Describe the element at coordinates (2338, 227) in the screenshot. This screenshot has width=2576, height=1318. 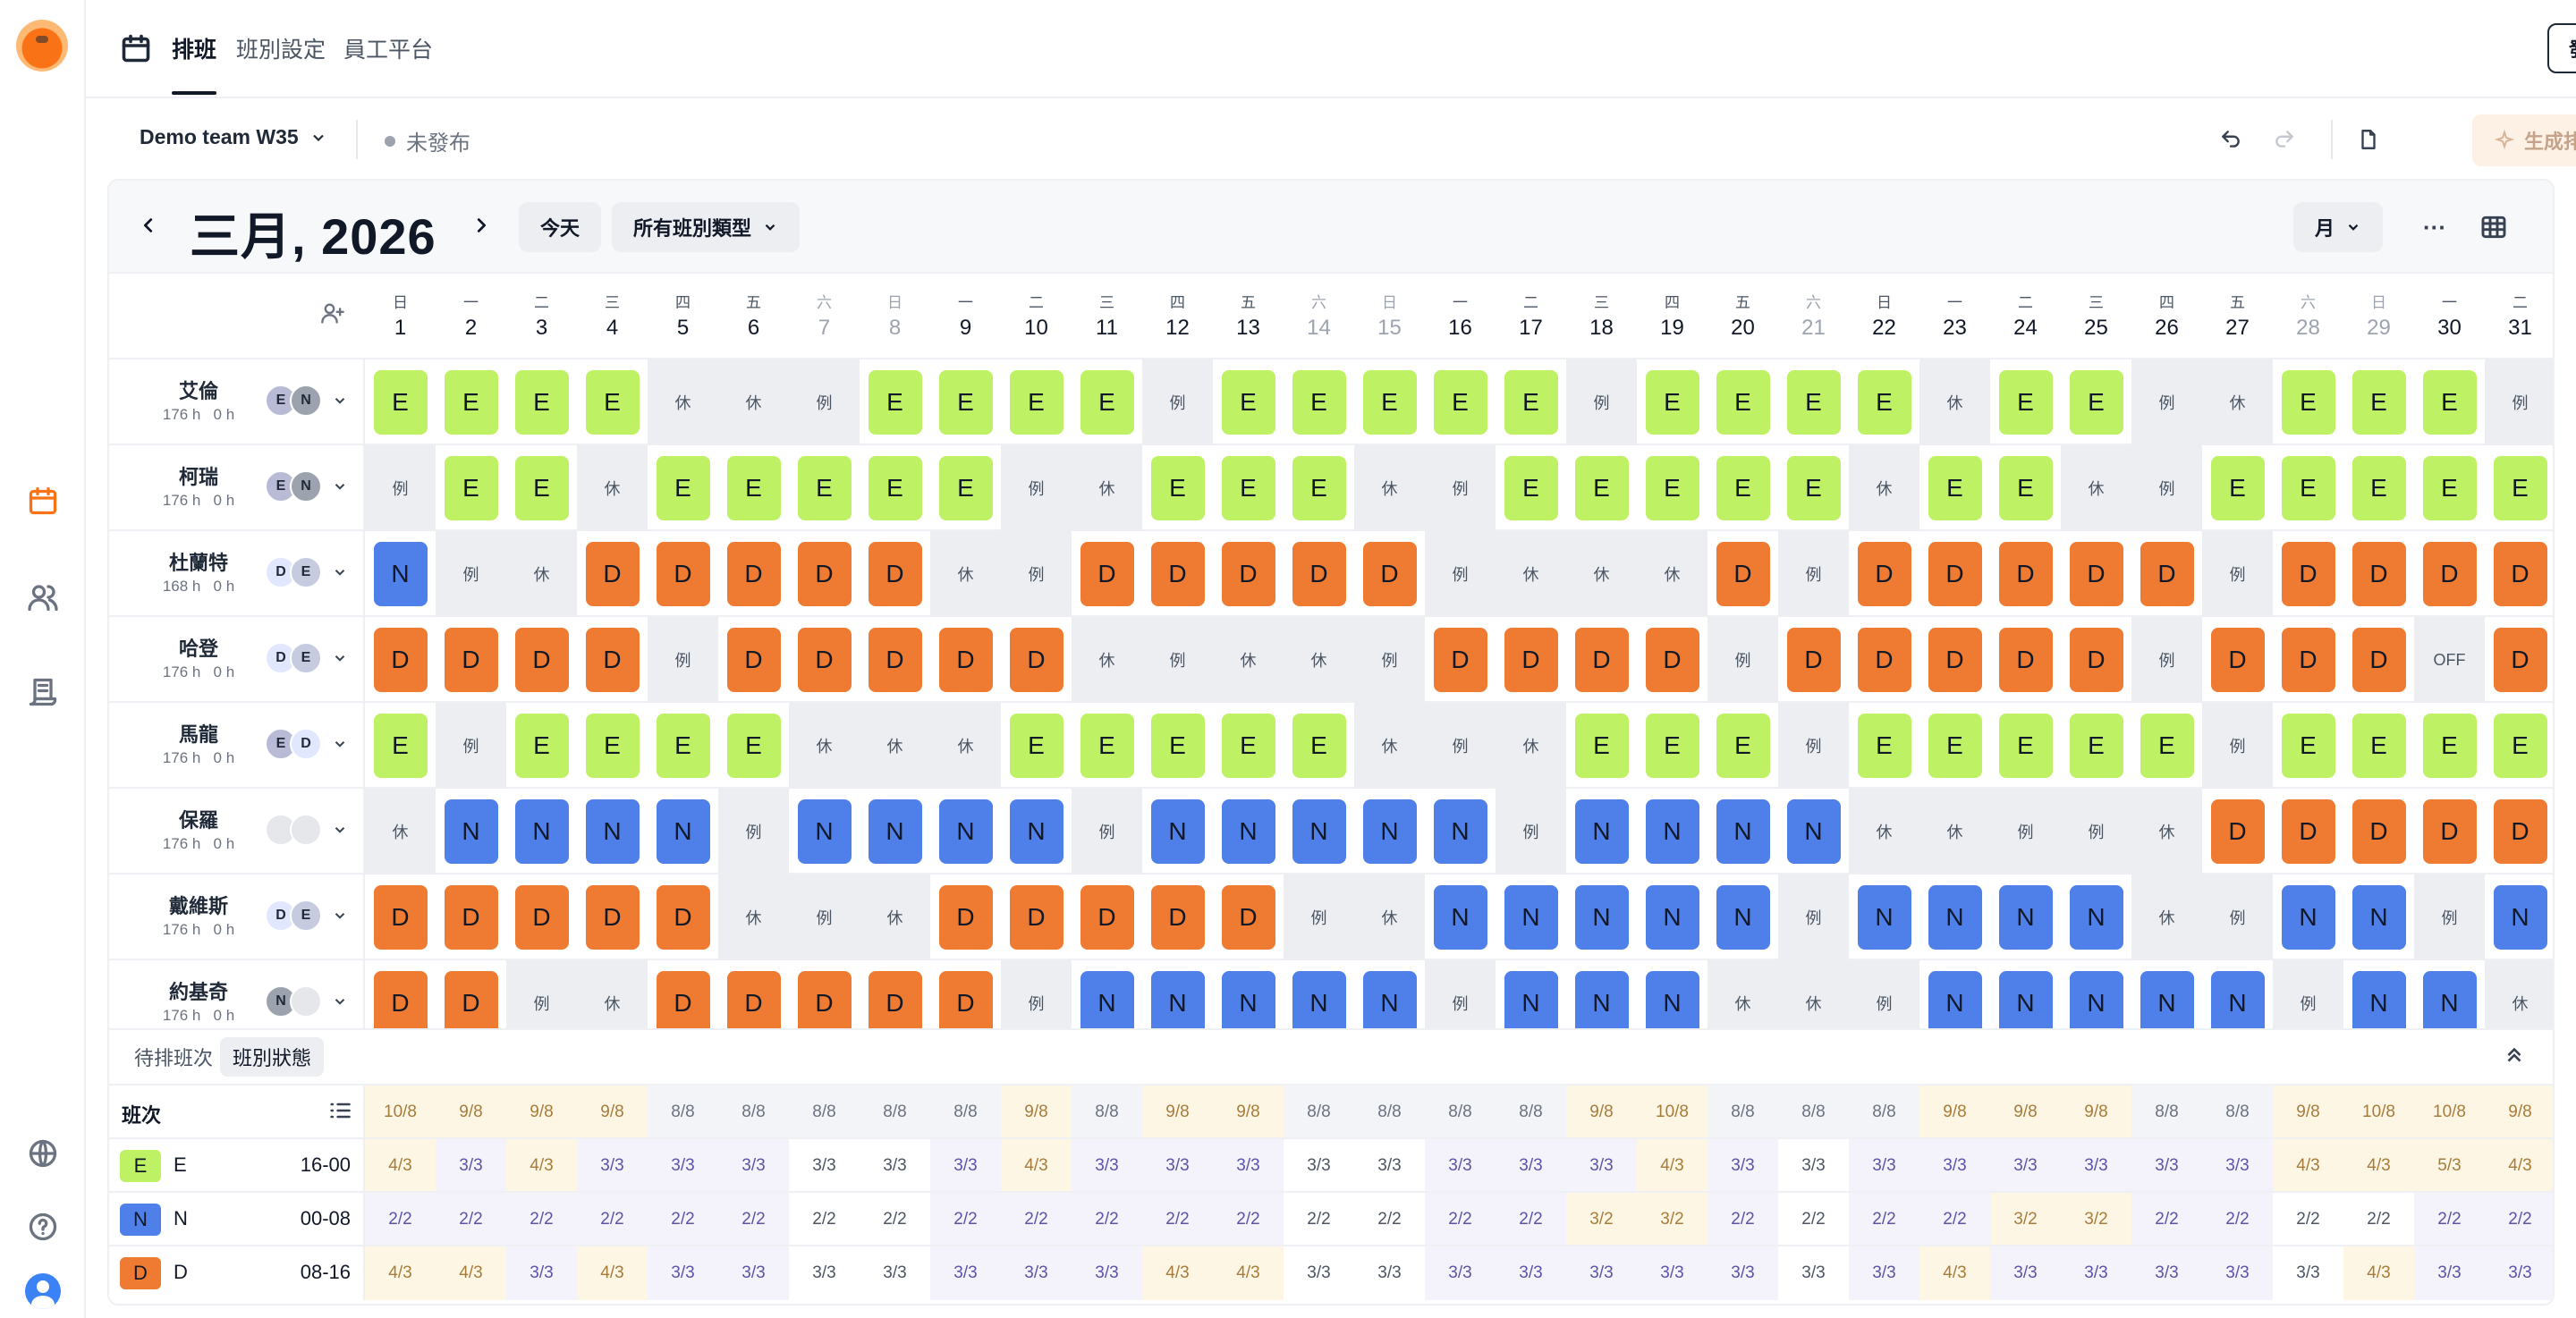
I see `view-selector: 月` at that location.